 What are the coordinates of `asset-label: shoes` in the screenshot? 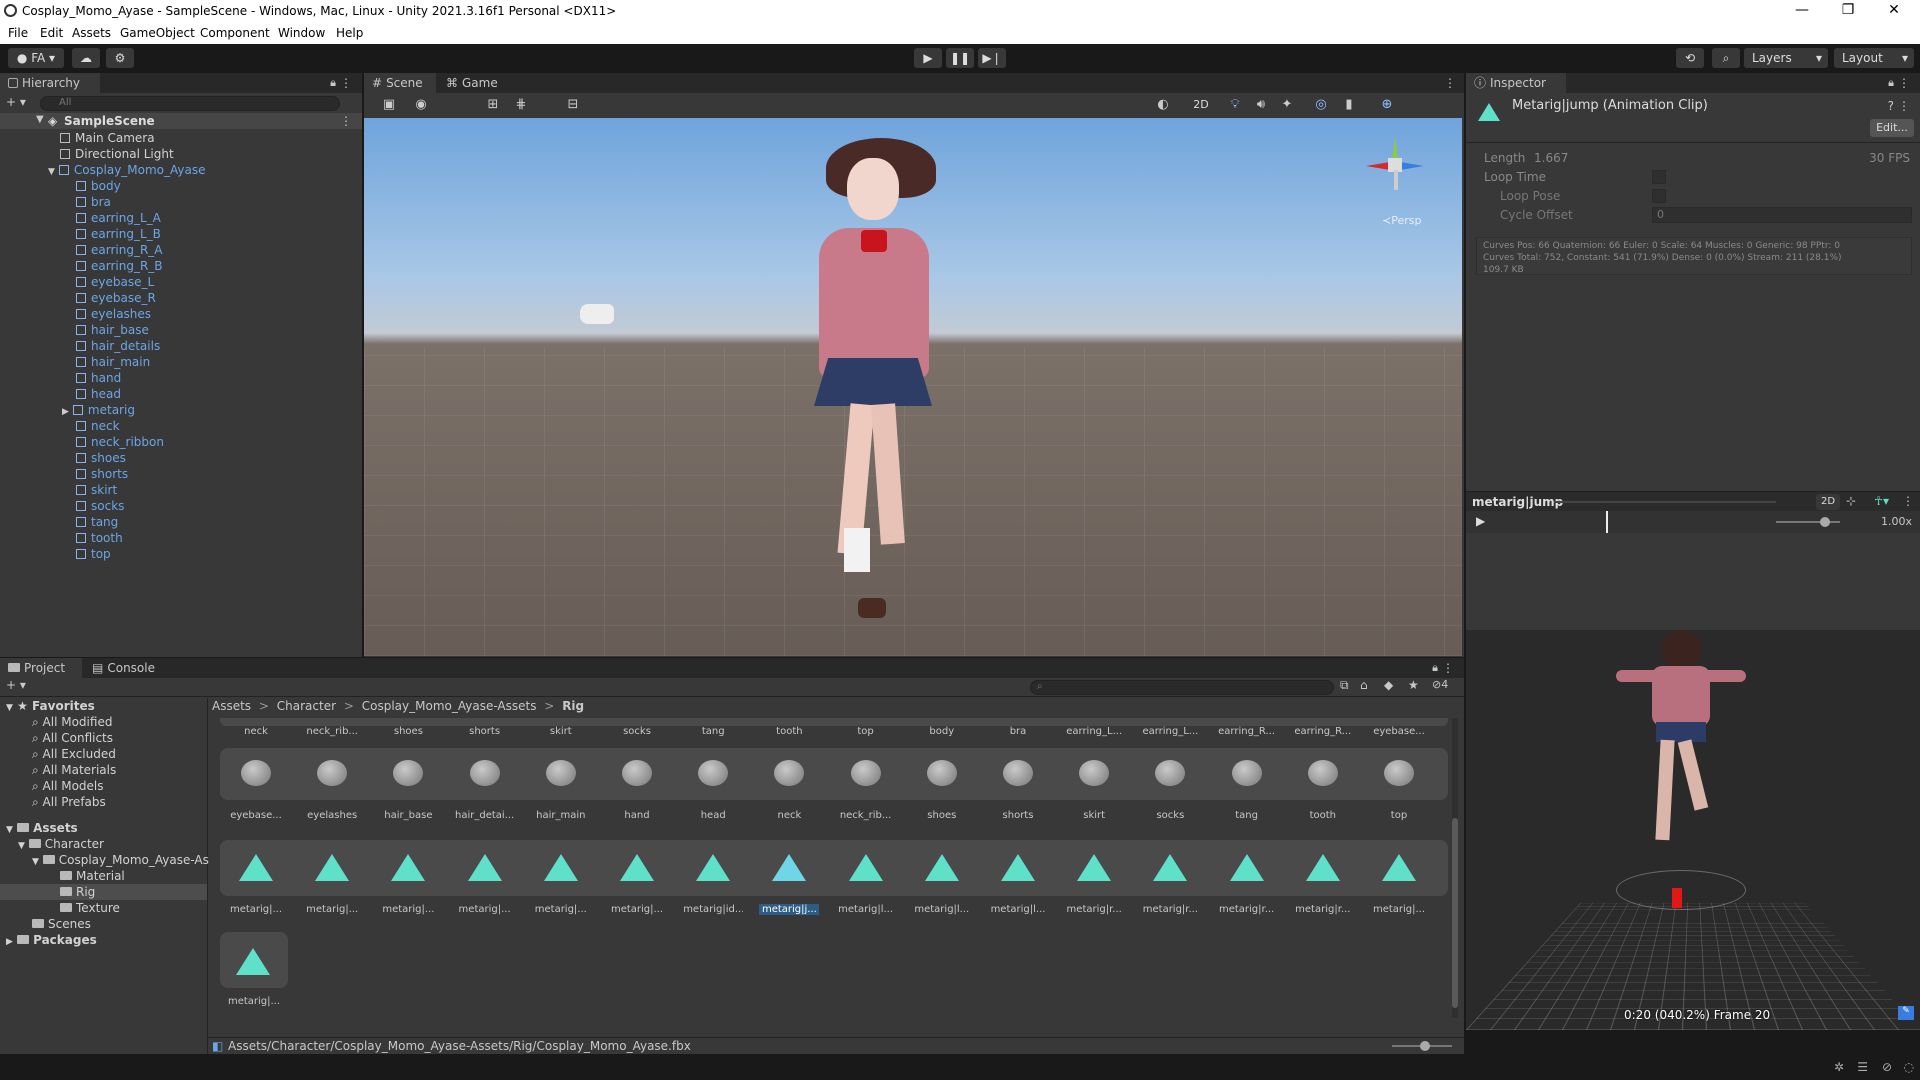 It's located at (942, 815).